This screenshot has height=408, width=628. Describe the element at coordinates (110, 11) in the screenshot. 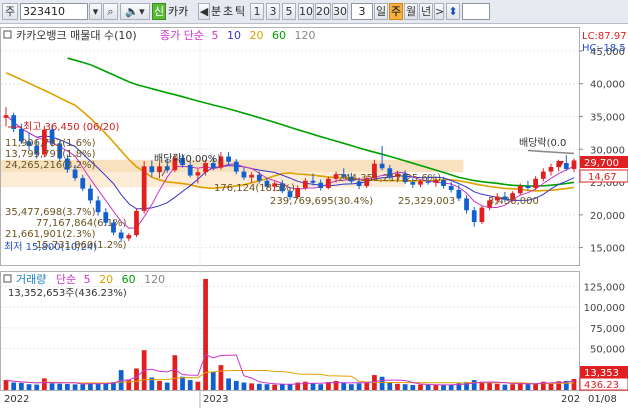

I see `search-button: ⌕` at that location.